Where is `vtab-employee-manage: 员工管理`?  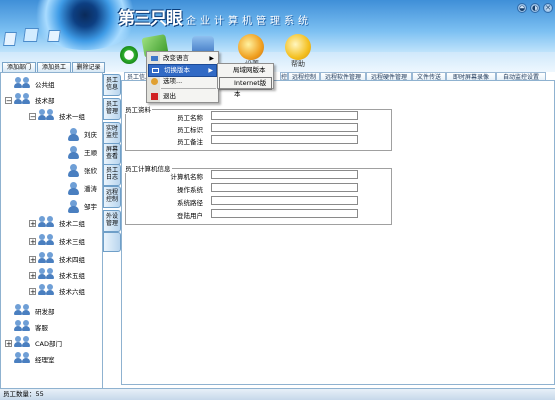
vtab-employee-manage: 员工管理 is located at coordinates (112, 109).